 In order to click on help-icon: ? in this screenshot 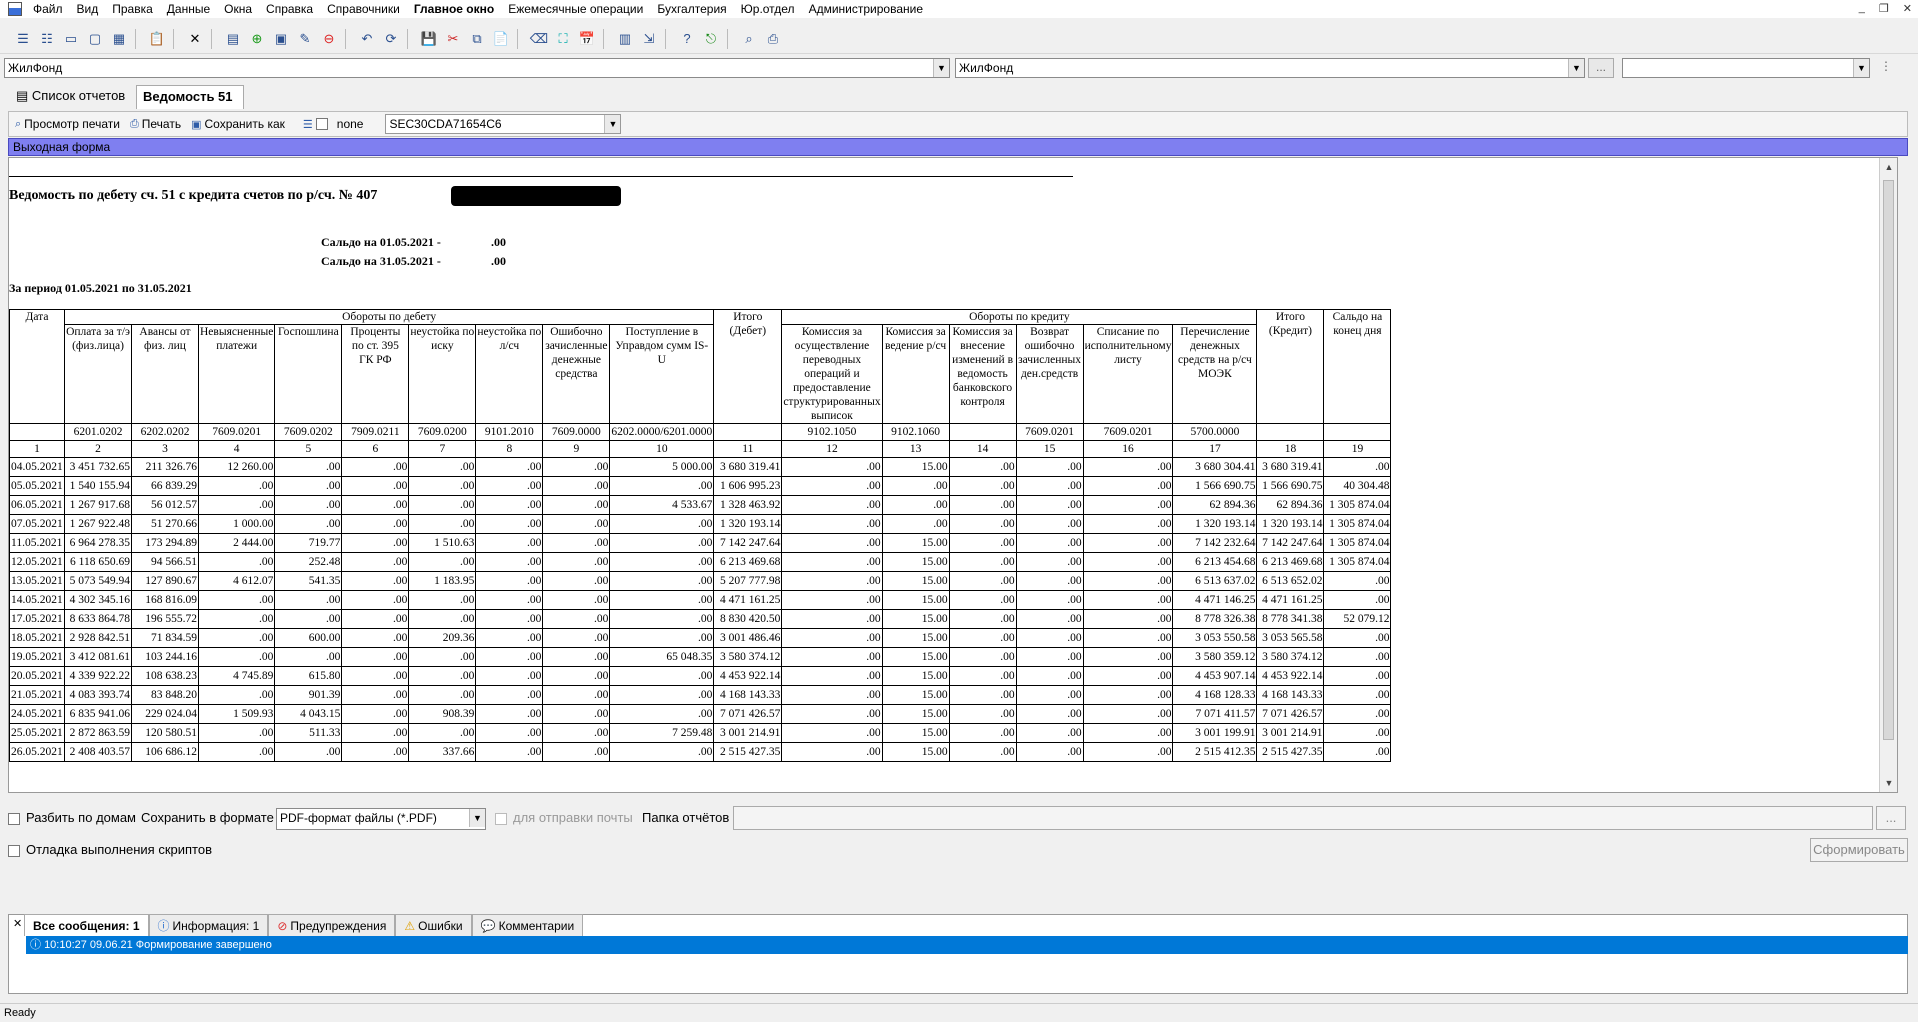, I will do `click(687, 39)`.